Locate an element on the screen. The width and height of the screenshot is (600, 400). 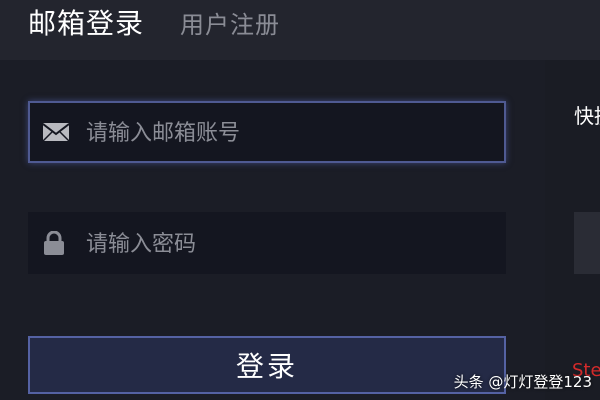
password-input is located at coordinates (291, 244).